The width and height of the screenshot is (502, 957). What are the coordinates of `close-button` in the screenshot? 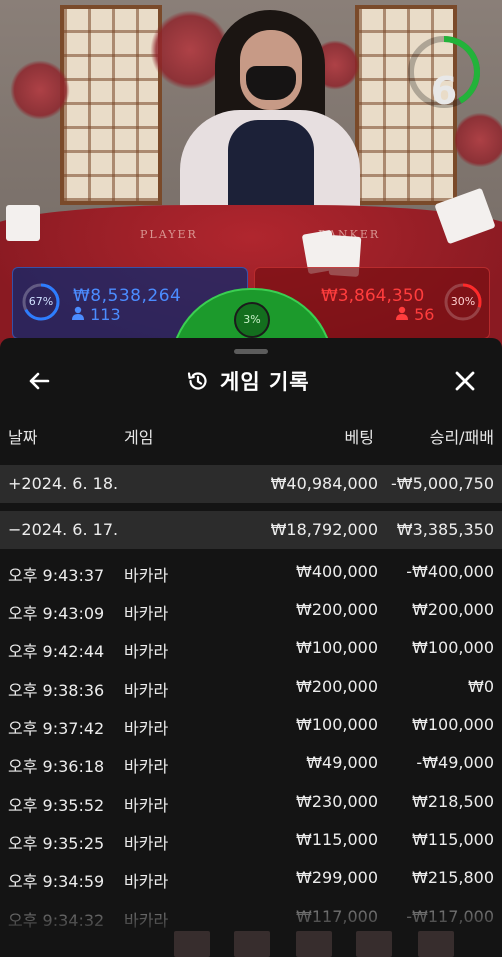 It's located at (465, 381).